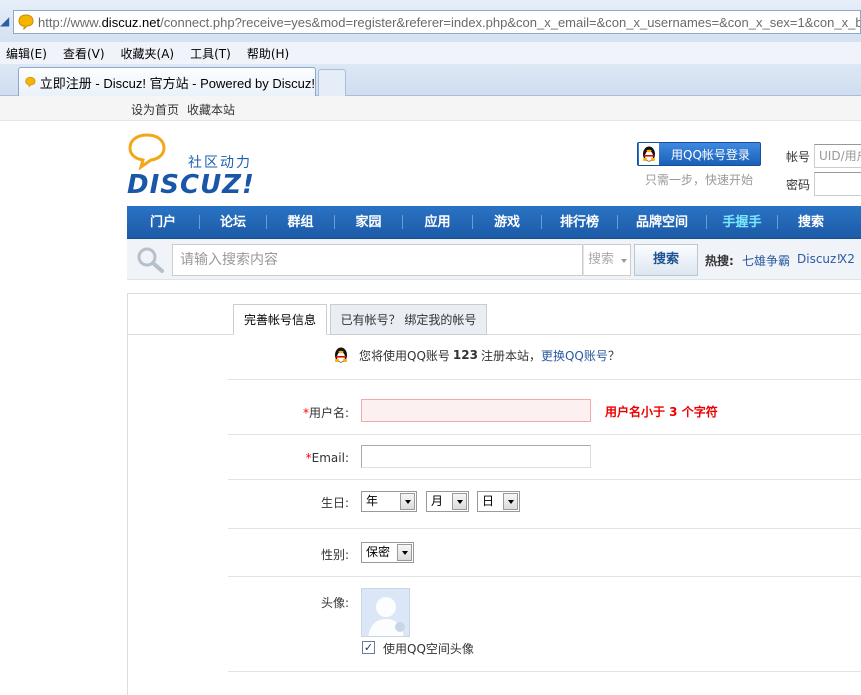  Describe the element at coordinates (430, 80) in the screenshot. I see `browser-tab-row: 立即注册 - Discuz! 官方站 - Powered by Discuz!` at that location.